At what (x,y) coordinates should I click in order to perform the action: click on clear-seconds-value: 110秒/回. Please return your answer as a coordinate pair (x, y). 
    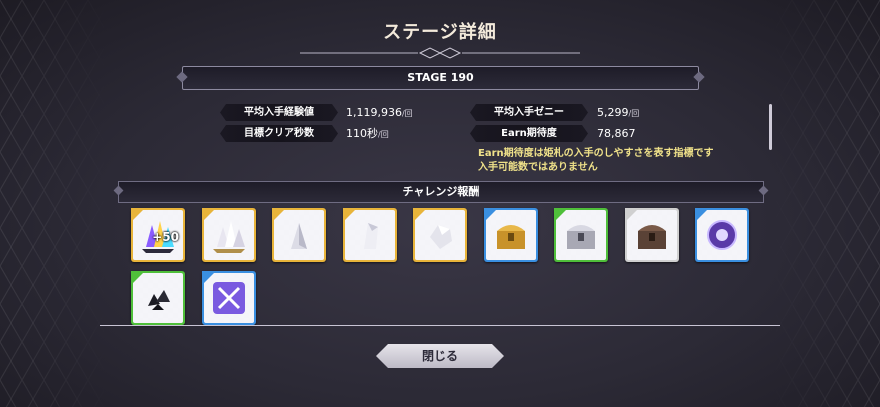
    Looking at the image, I should click on (367, 133).